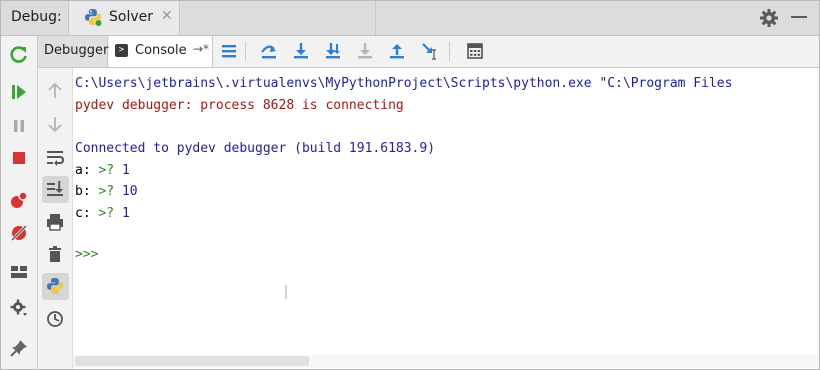 The image size is (820, 370). I want to click on console-input-prompt: >>>, so click(86, 254).